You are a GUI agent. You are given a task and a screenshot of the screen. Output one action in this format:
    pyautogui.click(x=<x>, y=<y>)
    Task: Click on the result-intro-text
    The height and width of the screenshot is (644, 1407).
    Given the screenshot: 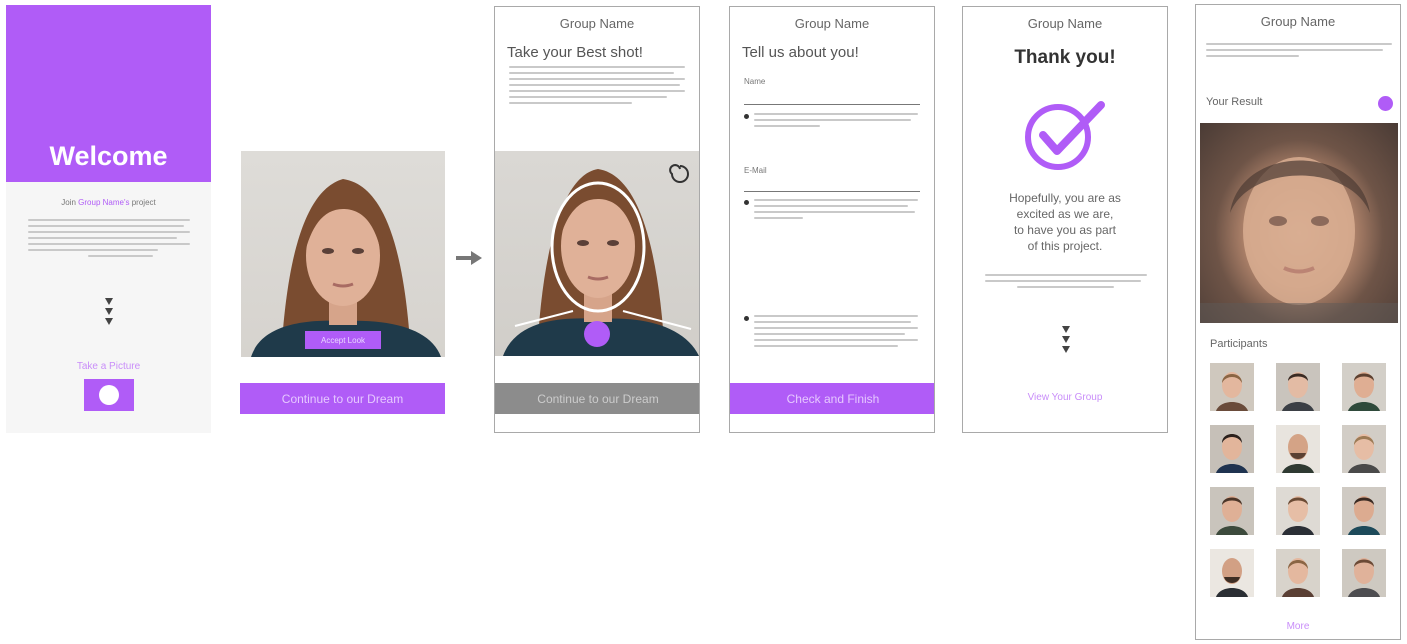 What is the action you would take?
    pyautogui.click(x=1299, y=52)
    